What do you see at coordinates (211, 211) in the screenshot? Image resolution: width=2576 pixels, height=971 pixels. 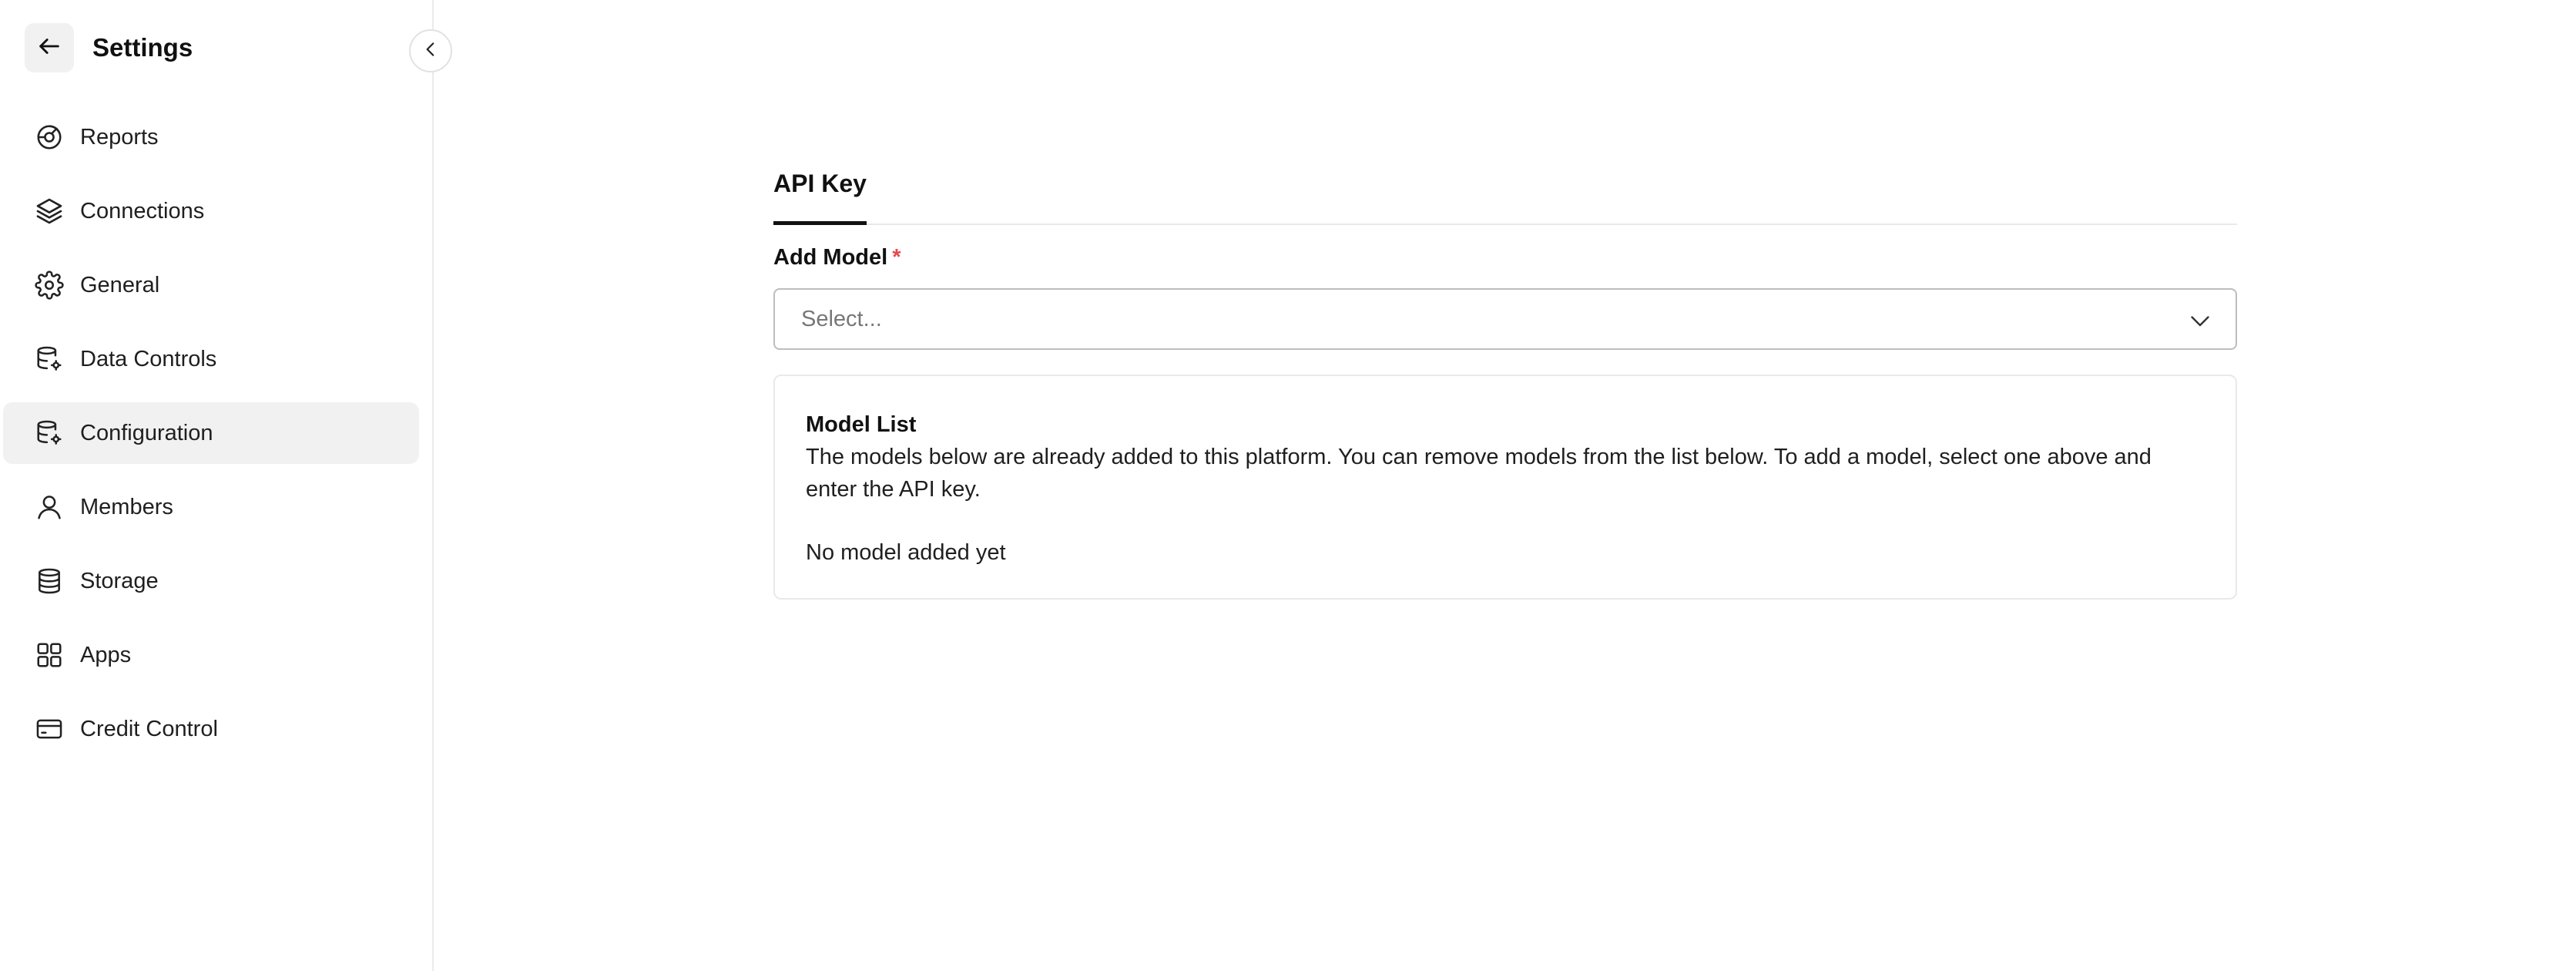 I see `sidebar-item-connections: Connections` at bounding box center [211, 211].